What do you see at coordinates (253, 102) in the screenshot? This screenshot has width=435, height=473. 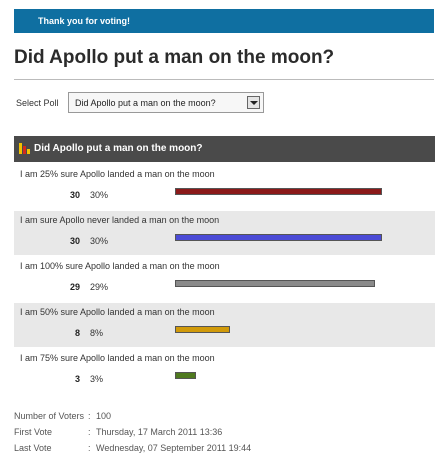 I see `dropdown-arrow-icon` at bounding box center [253, 102].